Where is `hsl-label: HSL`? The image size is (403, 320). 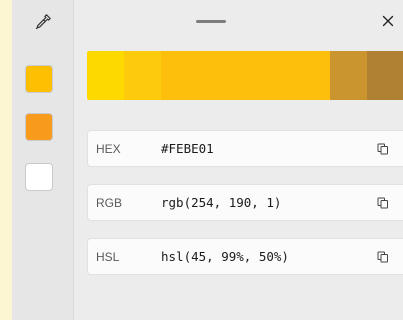 hsl-label: HSL is located at coordinates (108, 256).